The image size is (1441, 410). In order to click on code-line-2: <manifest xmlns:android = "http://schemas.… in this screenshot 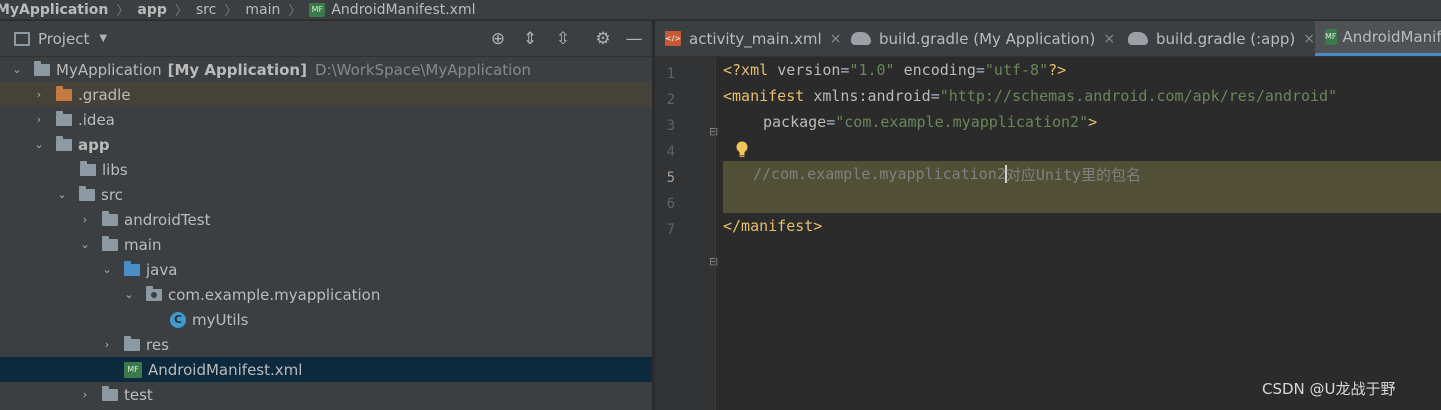, I will do `click(1030, 96)`.